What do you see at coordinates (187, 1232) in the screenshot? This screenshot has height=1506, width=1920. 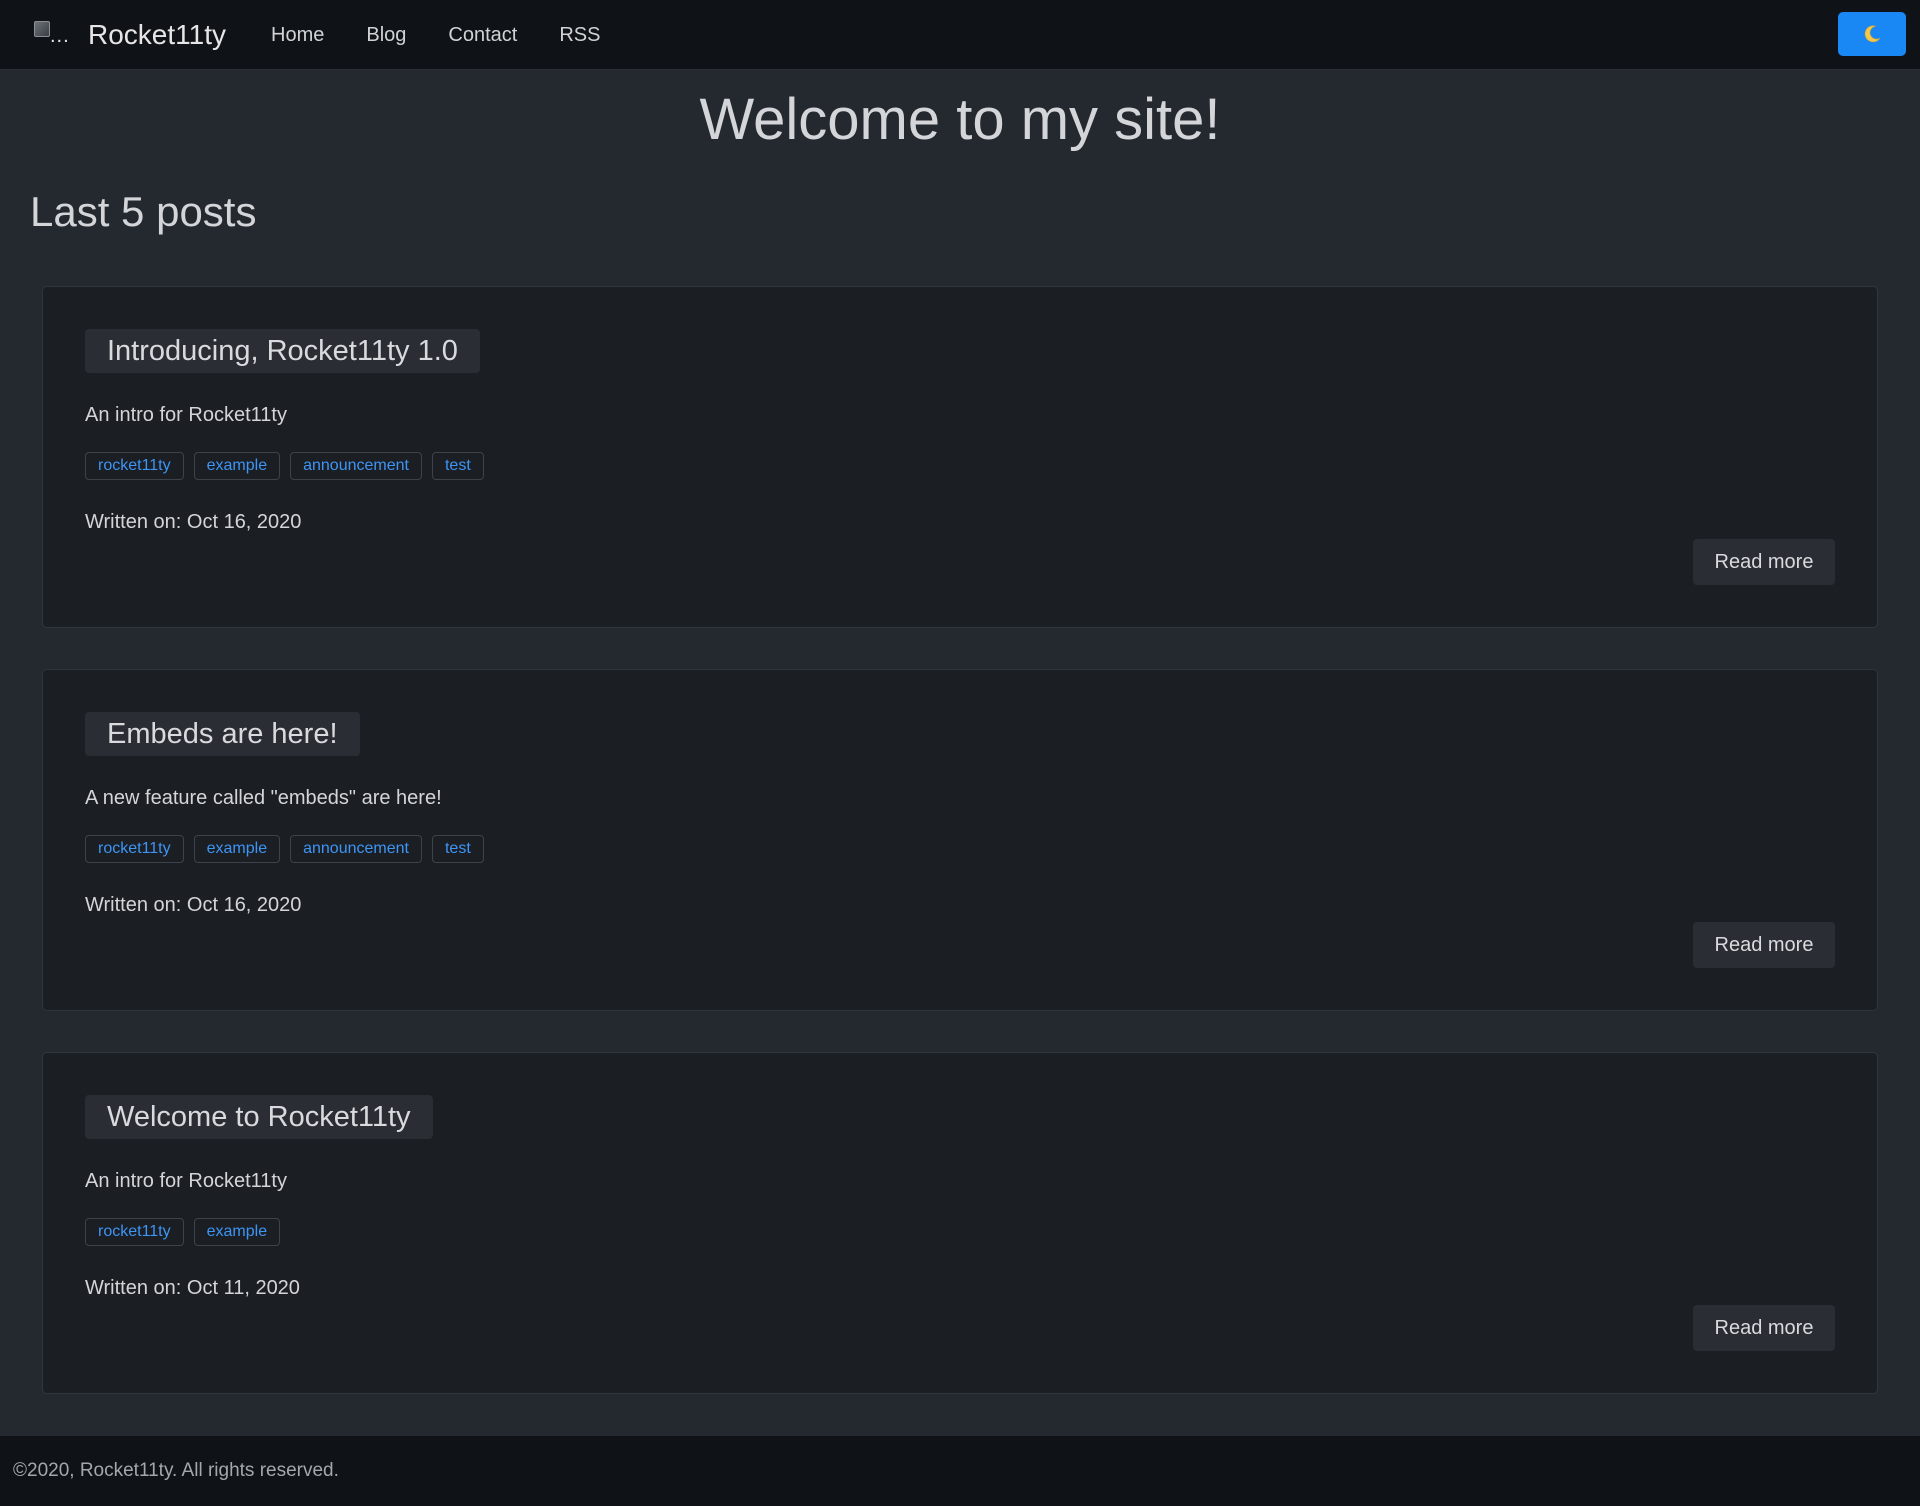 I see `tag-list: rocket11ty example` at bounding box center [187, 1232].